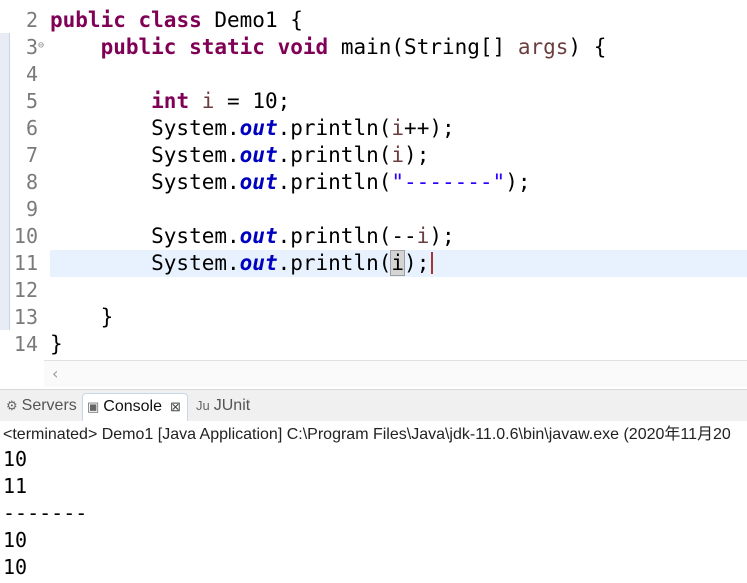 The width and height of the screenshot is (747, 583). I want to click on code-token: .println(--, so click(347, 236).